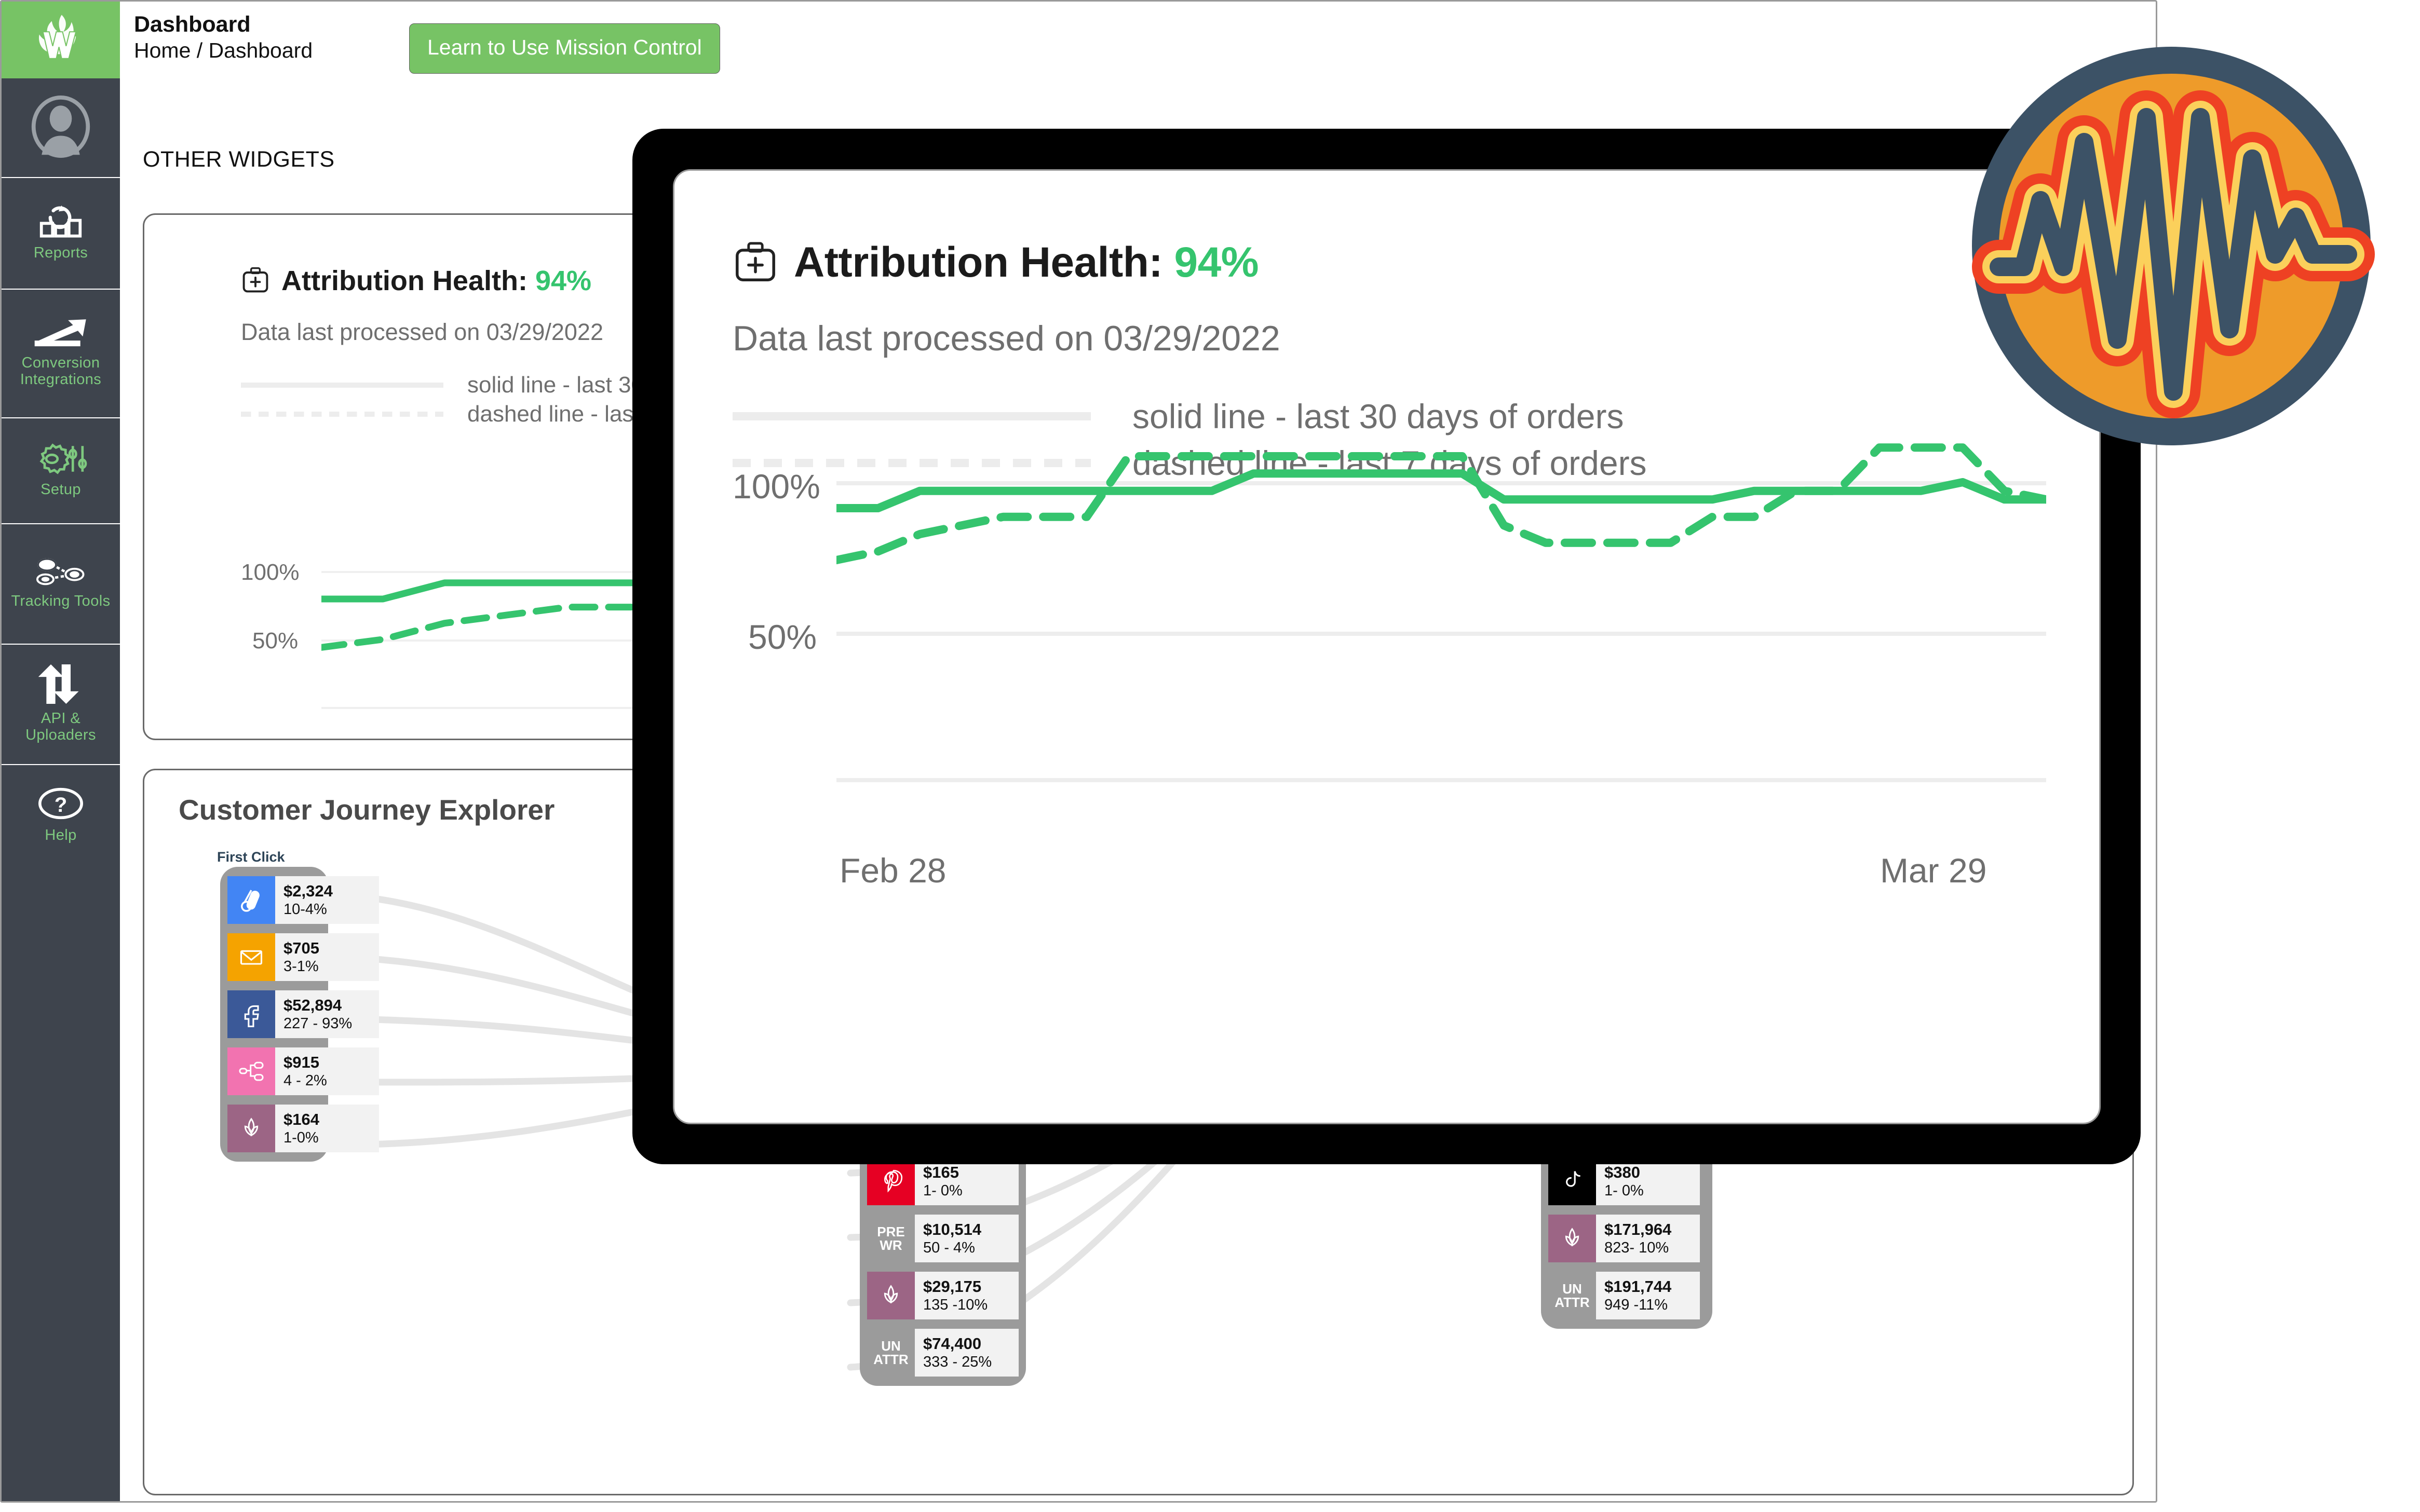 The width and height of the screenshot is (2420, 1512). Describe the element at coordinates (308, 891) in the screenshot. I see `journey-node-value: $2,324` at that location.